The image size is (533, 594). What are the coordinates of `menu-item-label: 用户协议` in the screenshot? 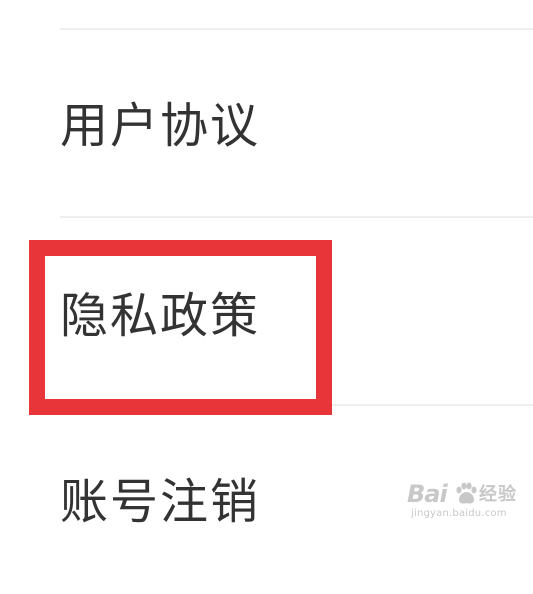 It's located at (160, 126).